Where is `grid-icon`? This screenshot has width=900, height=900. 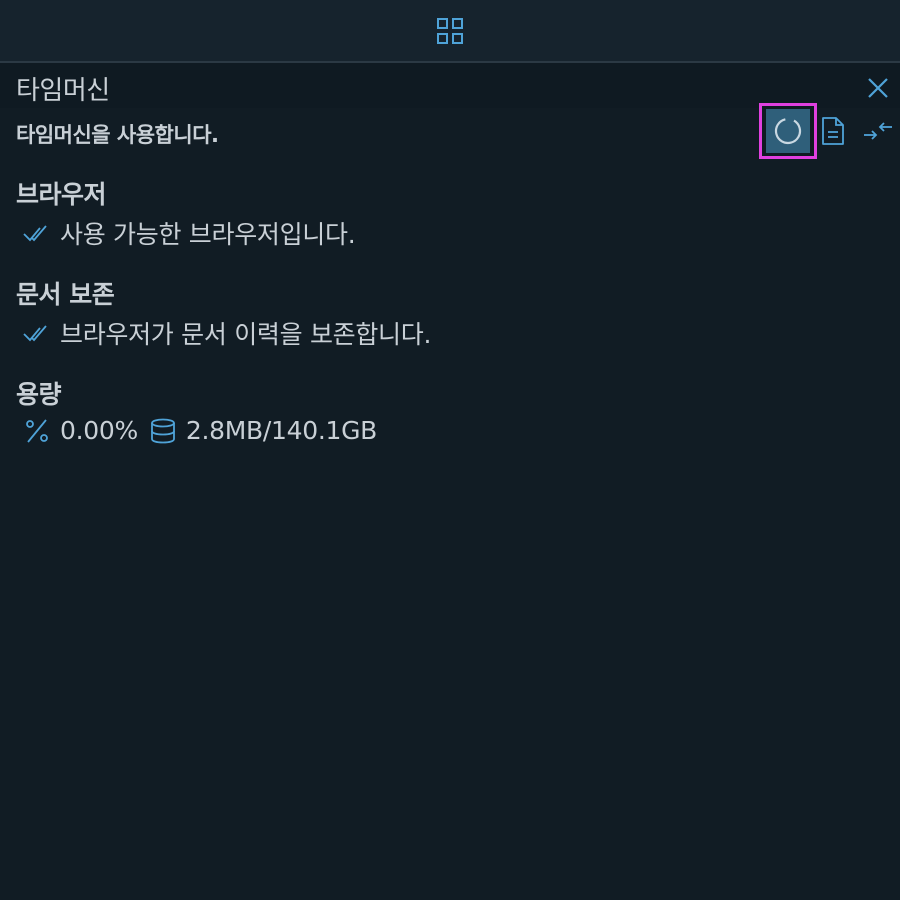
grid-icon is located at coordinates (450, 30).